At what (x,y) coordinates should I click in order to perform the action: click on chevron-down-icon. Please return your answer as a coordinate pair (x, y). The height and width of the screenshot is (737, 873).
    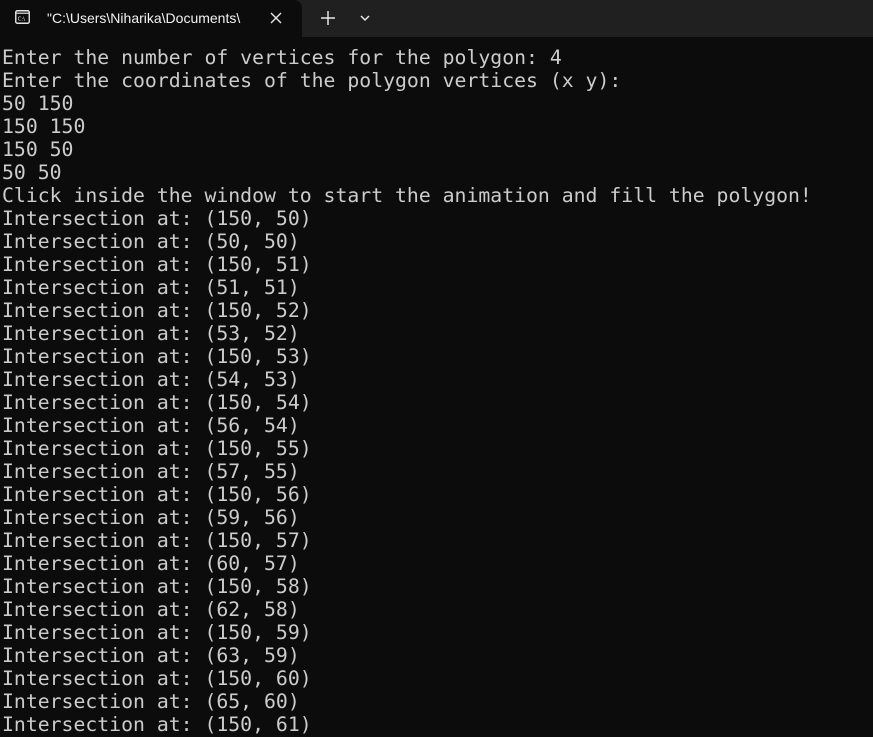
    Looking at the image, I should click on (365, 18).